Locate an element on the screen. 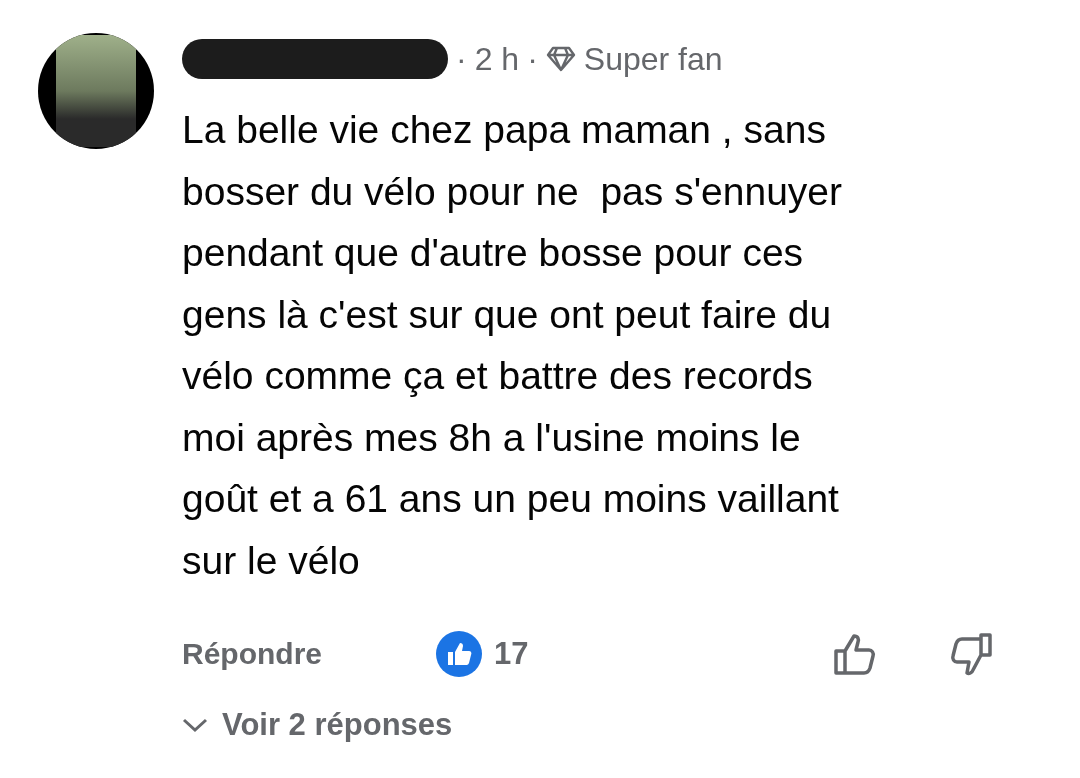  dislike-button is located at coordinates (971, 654).